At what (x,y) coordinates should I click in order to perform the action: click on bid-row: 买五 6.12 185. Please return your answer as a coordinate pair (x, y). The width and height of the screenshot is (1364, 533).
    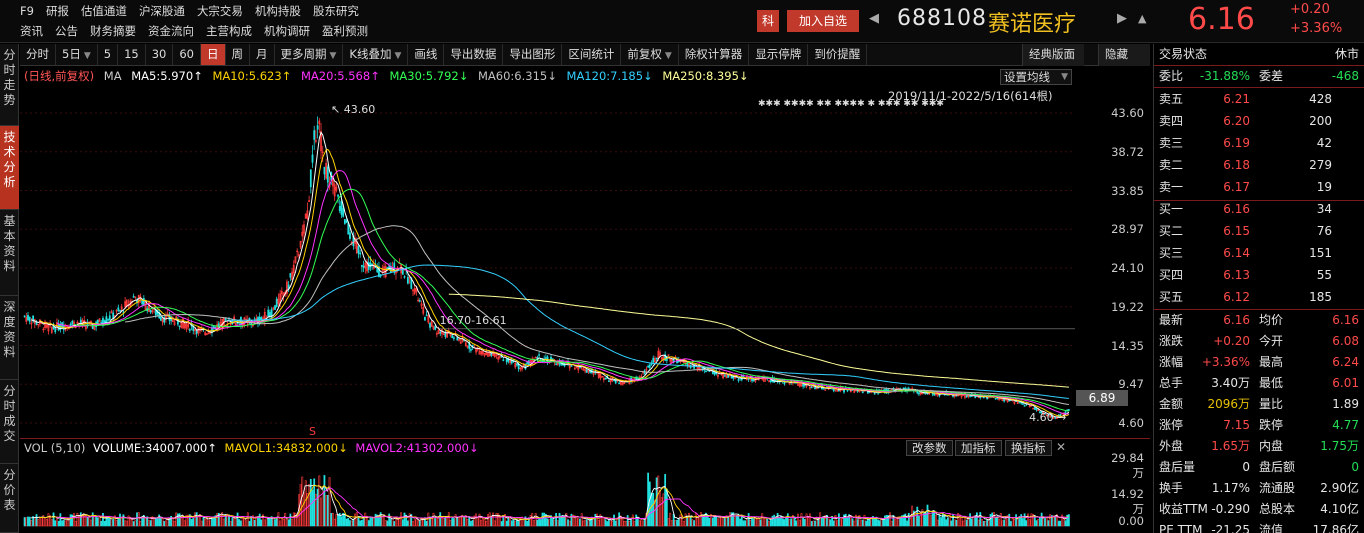
    Looking at the image, I should click on (1259, 297).